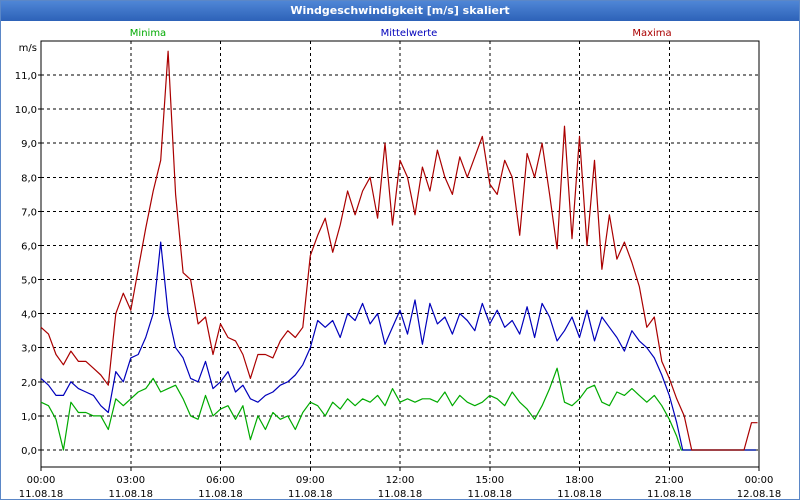  I want to click on y-axis-label: m/s, so click(28, 48).